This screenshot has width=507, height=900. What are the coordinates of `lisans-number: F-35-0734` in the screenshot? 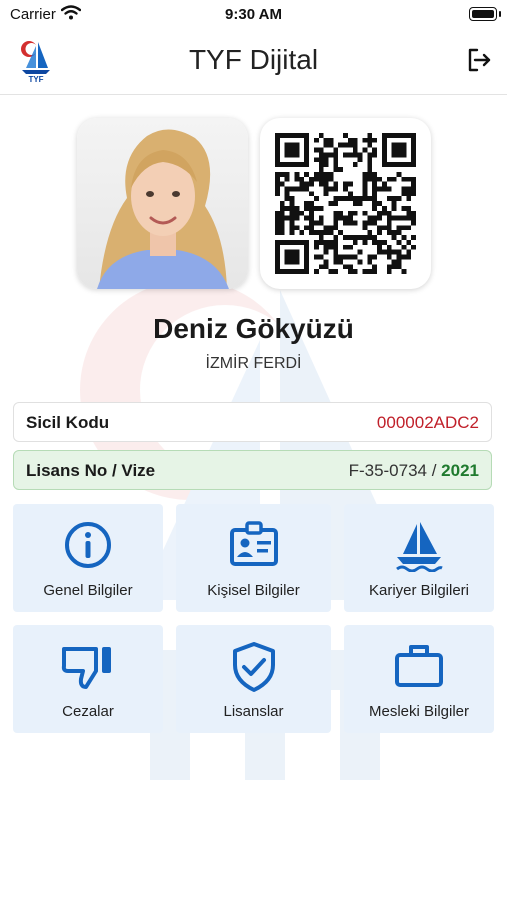 It's located at (387, 470).